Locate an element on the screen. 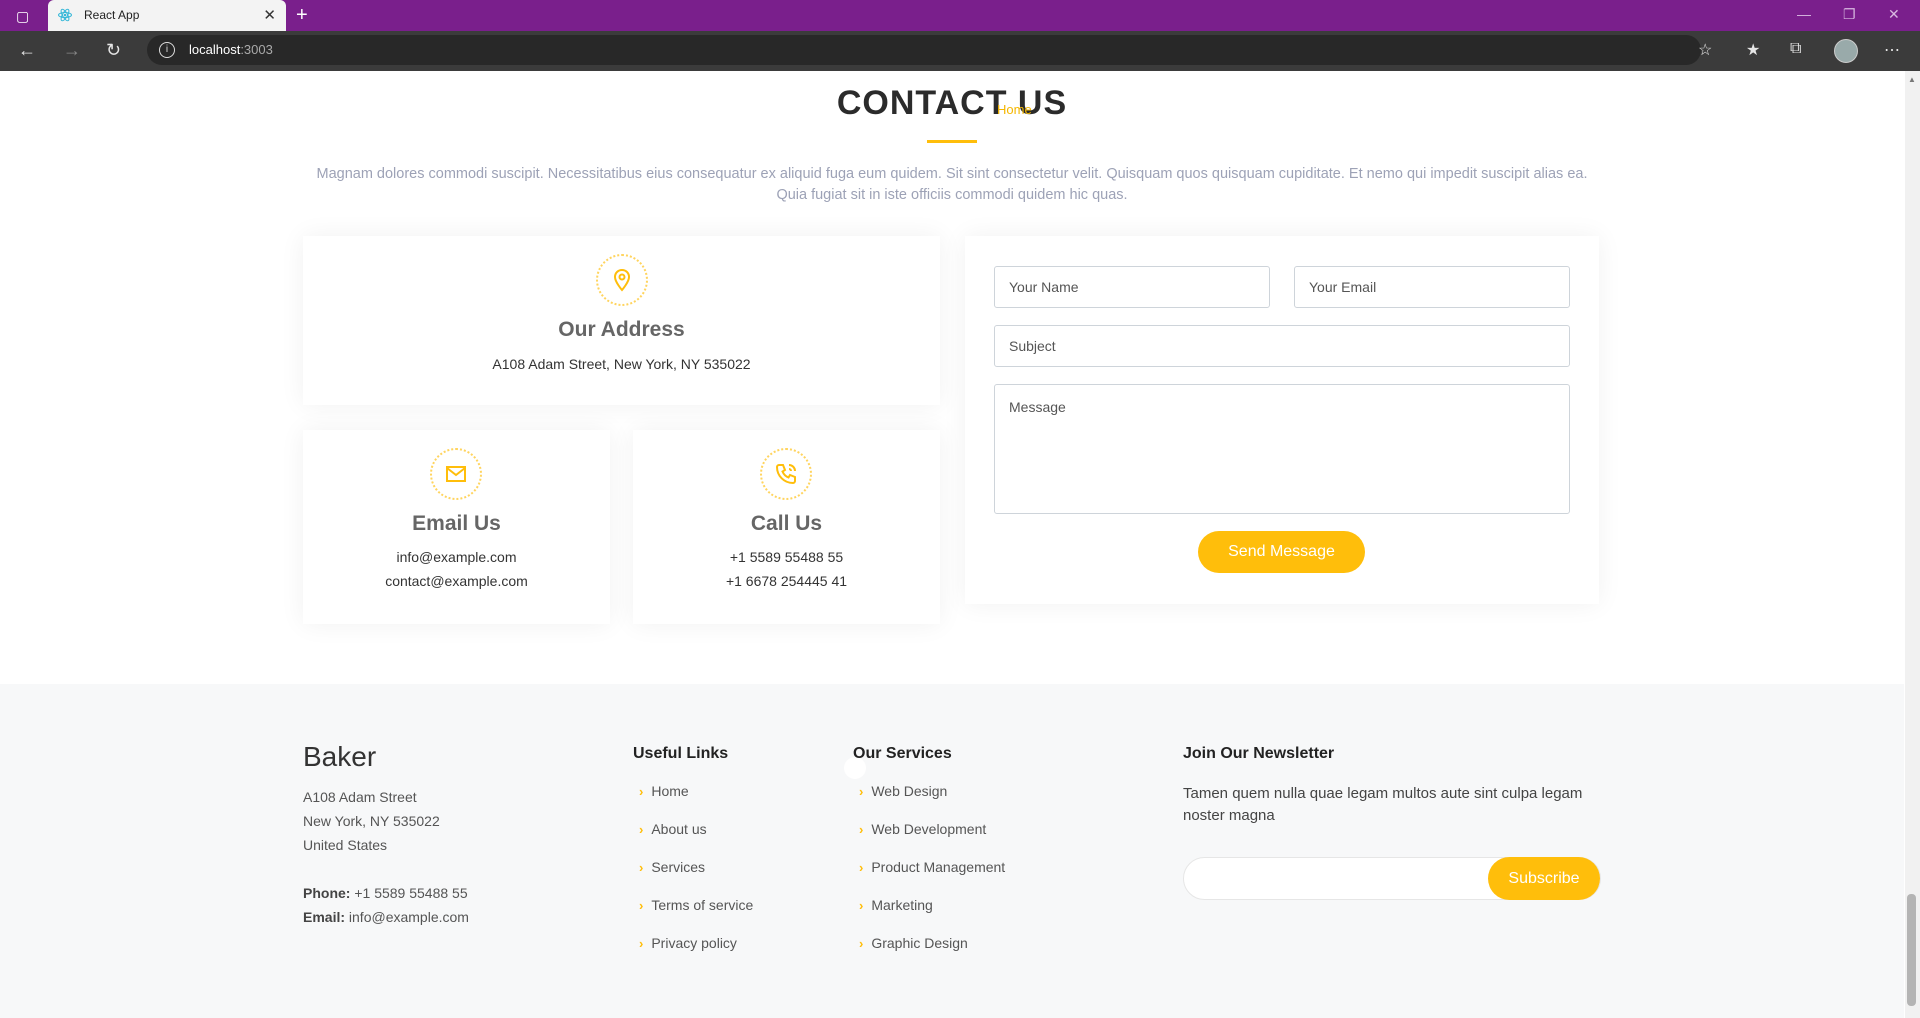 Image resolution: width=1920 pixels, height=1018 pixels. email-line-1: info@example.com is located at coordinates (456, 557).